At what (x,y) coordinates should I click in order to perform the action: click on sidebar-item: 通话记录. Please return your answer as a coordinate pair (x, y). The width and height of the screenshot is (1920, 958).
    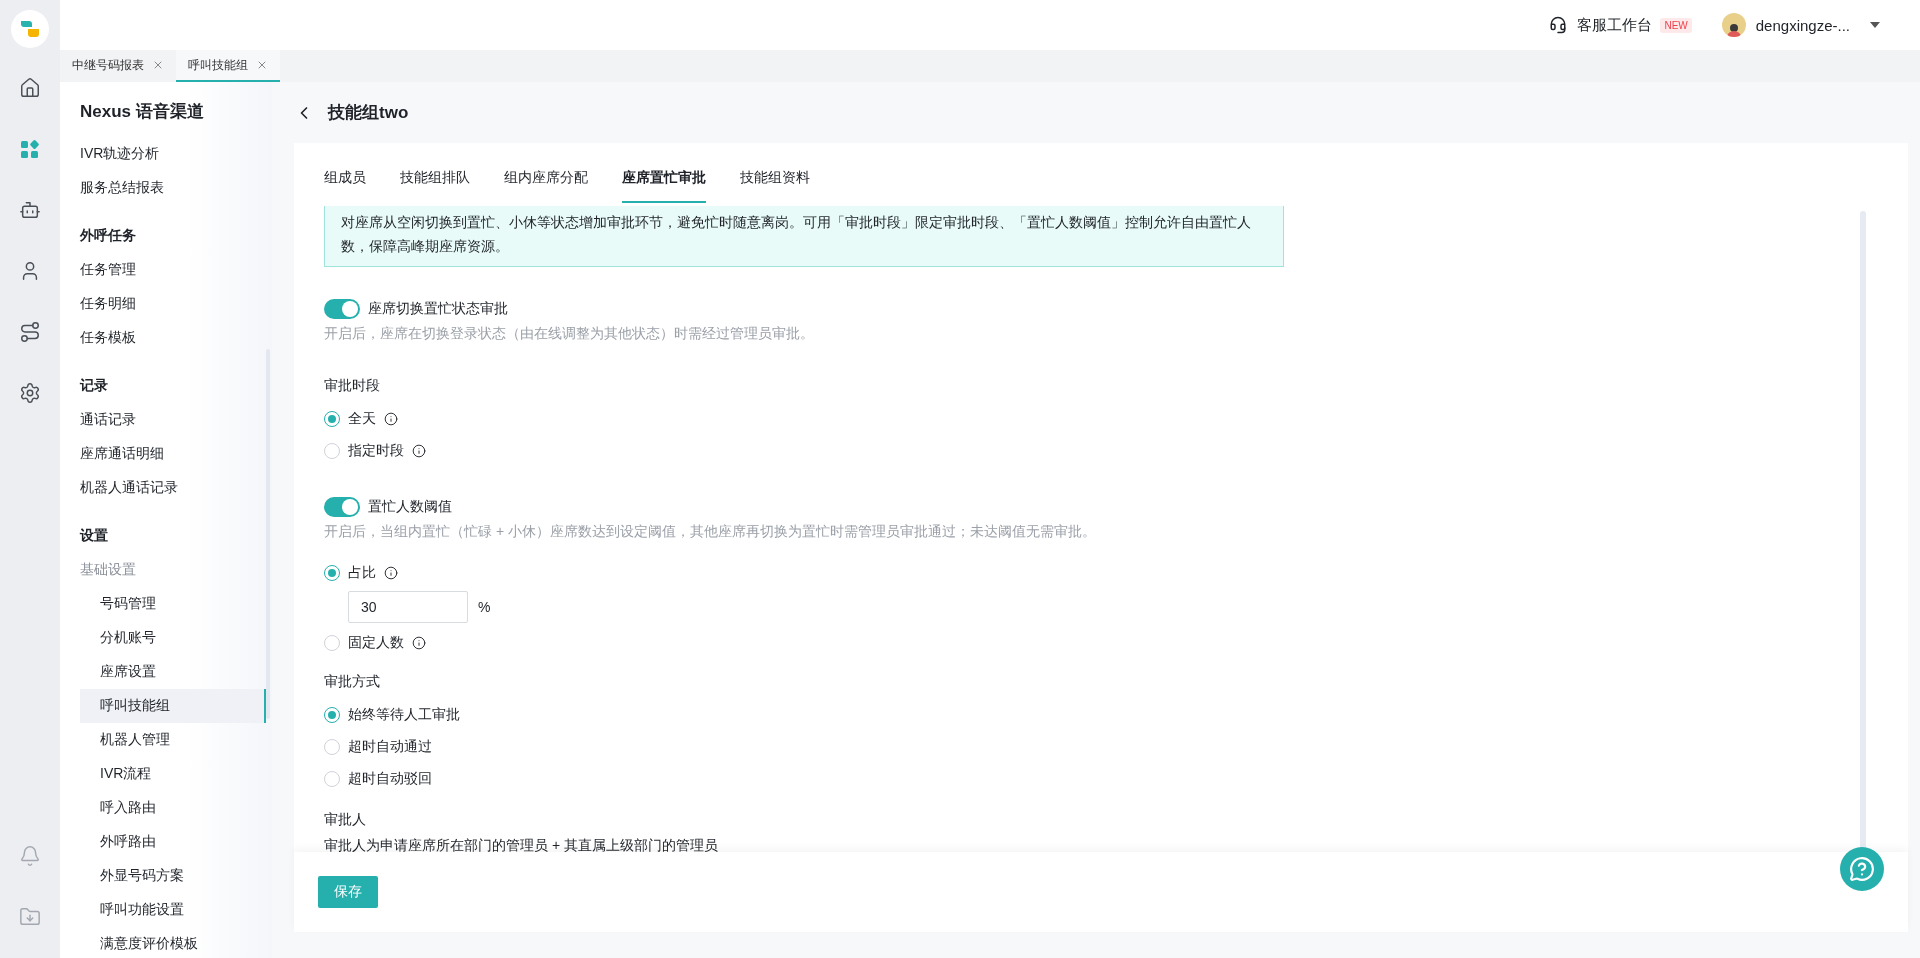
    Looking at the image, I should click on (173, 420).